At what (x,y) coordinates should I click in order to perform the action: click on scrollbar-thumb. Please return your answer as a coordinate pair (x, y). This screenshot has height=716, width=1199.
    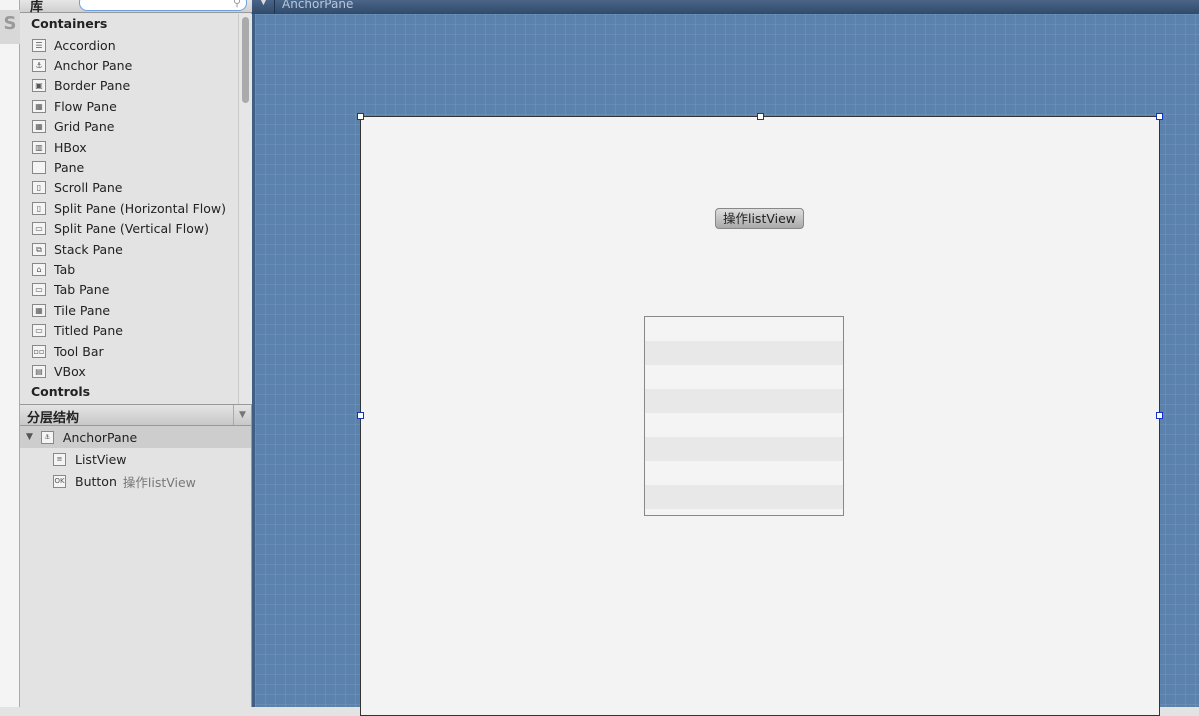
    Looking at the image, I should click on (245, 60).